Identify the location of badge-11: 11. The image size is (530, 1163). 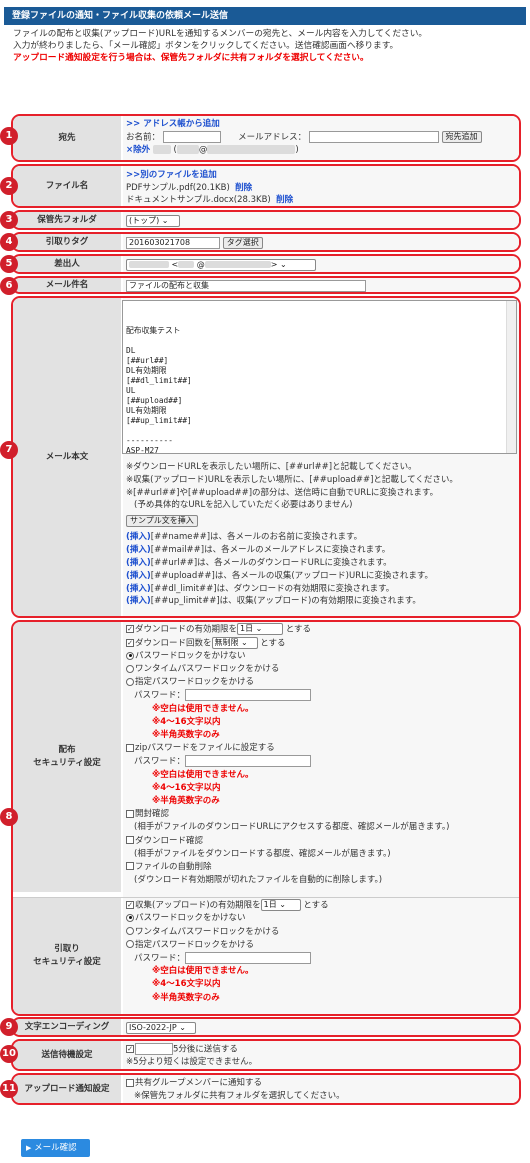
(9, 1089).